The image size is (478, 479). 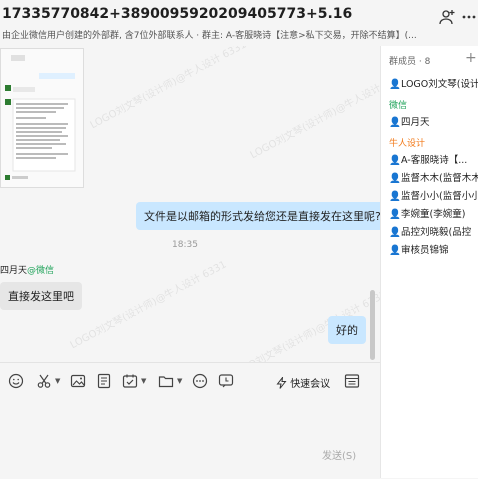 What do you see at coordinates (179, 381) in the screenshot?
I see `folder-options-caret-icon: ▼` at bounding box center [179, 381].